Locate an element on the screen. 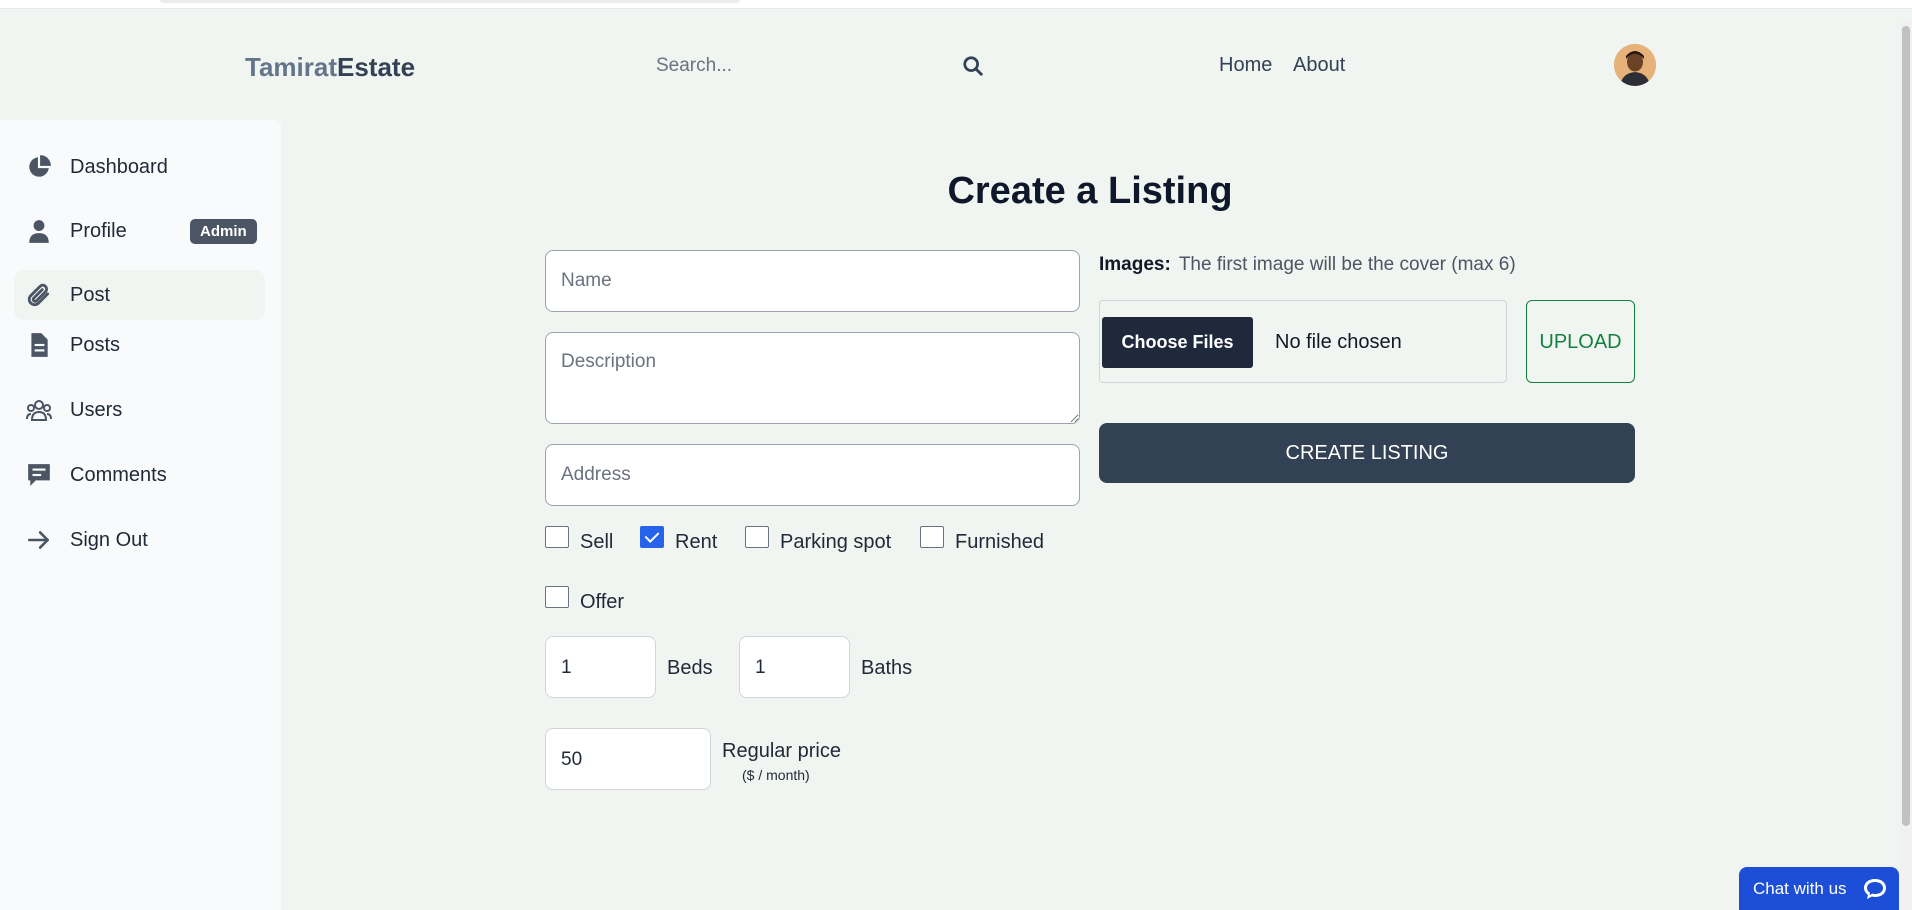 This screenshot has width=1912, height=910. site-logo: TamiratEstate is located at coordinates (330, 67).